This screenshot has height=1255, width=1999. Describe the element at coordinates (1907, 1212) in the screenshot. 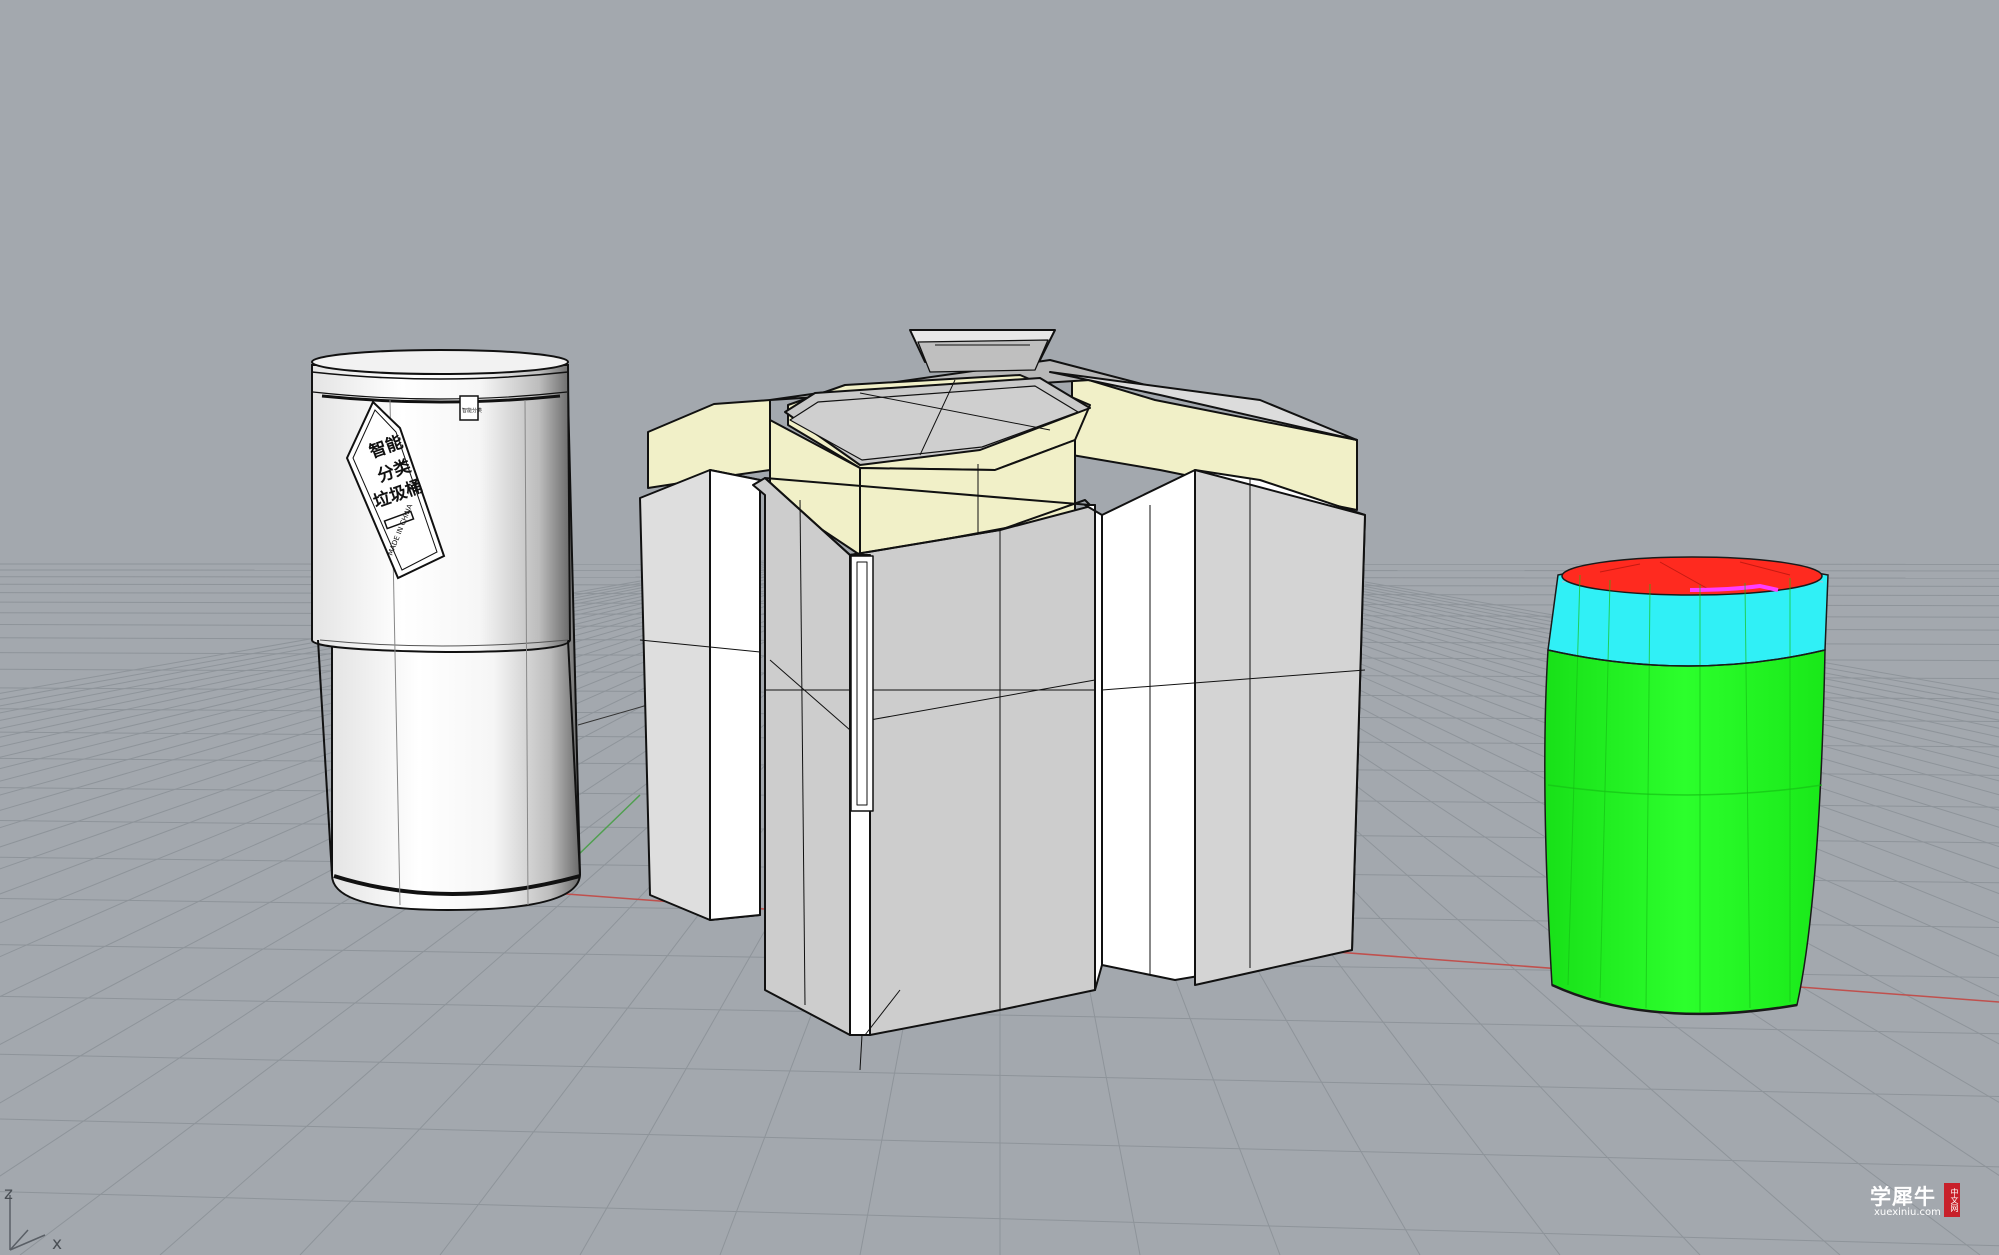

I see `watermark-url: xuexiniu.com` at that location.